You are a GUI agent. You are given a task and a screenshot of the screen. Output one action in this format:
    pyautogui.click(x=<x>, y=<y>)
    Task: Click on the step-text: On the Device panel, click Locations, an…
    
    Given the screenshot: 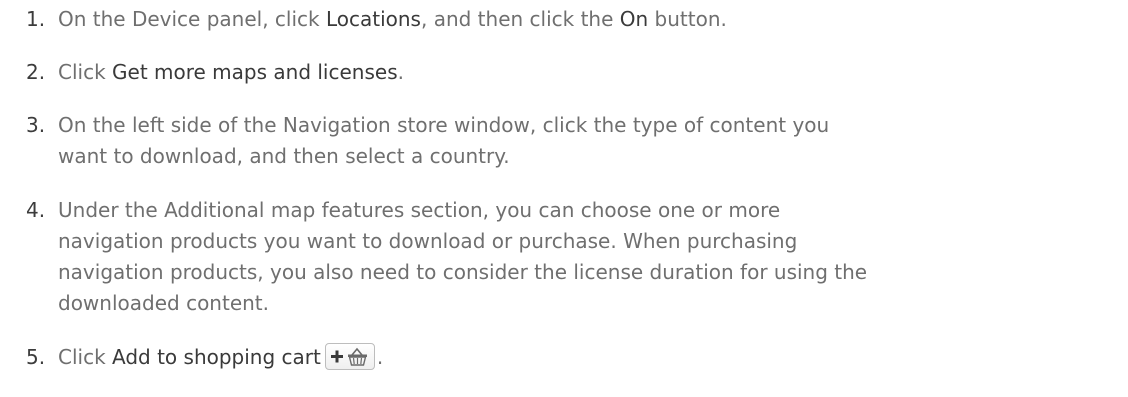 What is the action you would take?
    pyautogui.click(x=392, y=19)
    